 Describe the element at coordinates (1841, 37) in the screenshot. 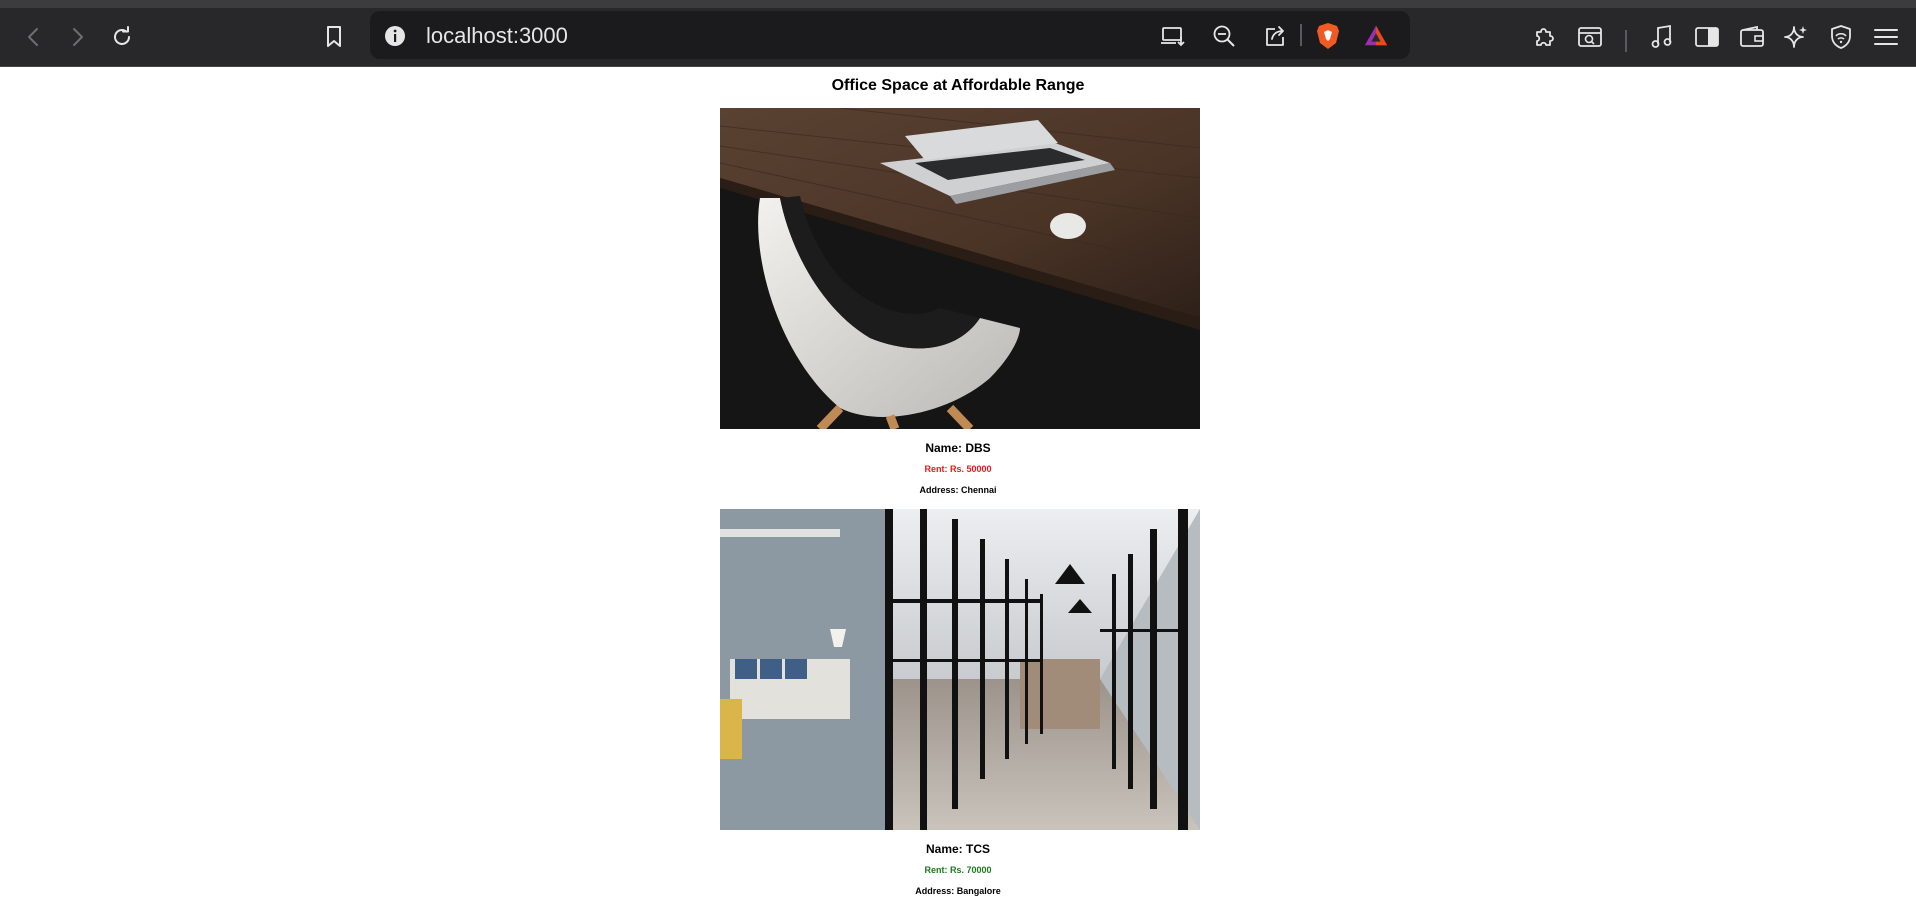

I see `vpn-icon` at that location.